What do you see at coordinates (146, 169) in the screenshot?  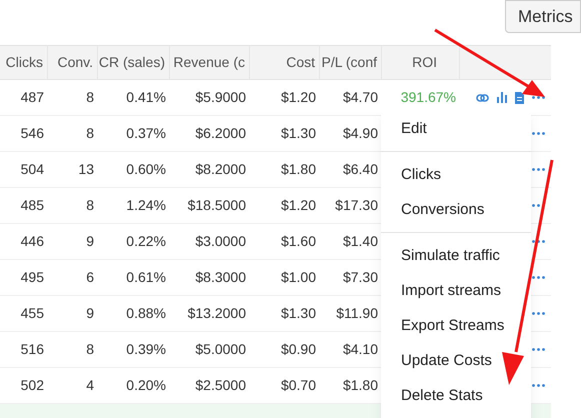 I see `table-cell-text: 0.60%` at bounding box center [146, 169].